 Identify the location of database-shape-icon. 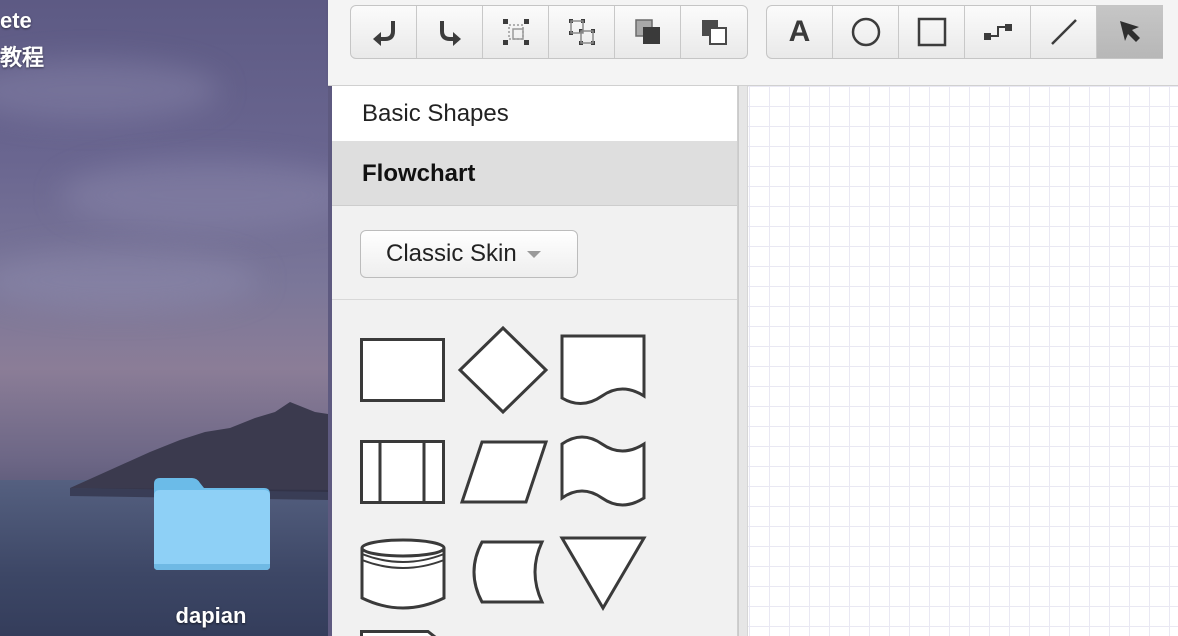
(403, 576).